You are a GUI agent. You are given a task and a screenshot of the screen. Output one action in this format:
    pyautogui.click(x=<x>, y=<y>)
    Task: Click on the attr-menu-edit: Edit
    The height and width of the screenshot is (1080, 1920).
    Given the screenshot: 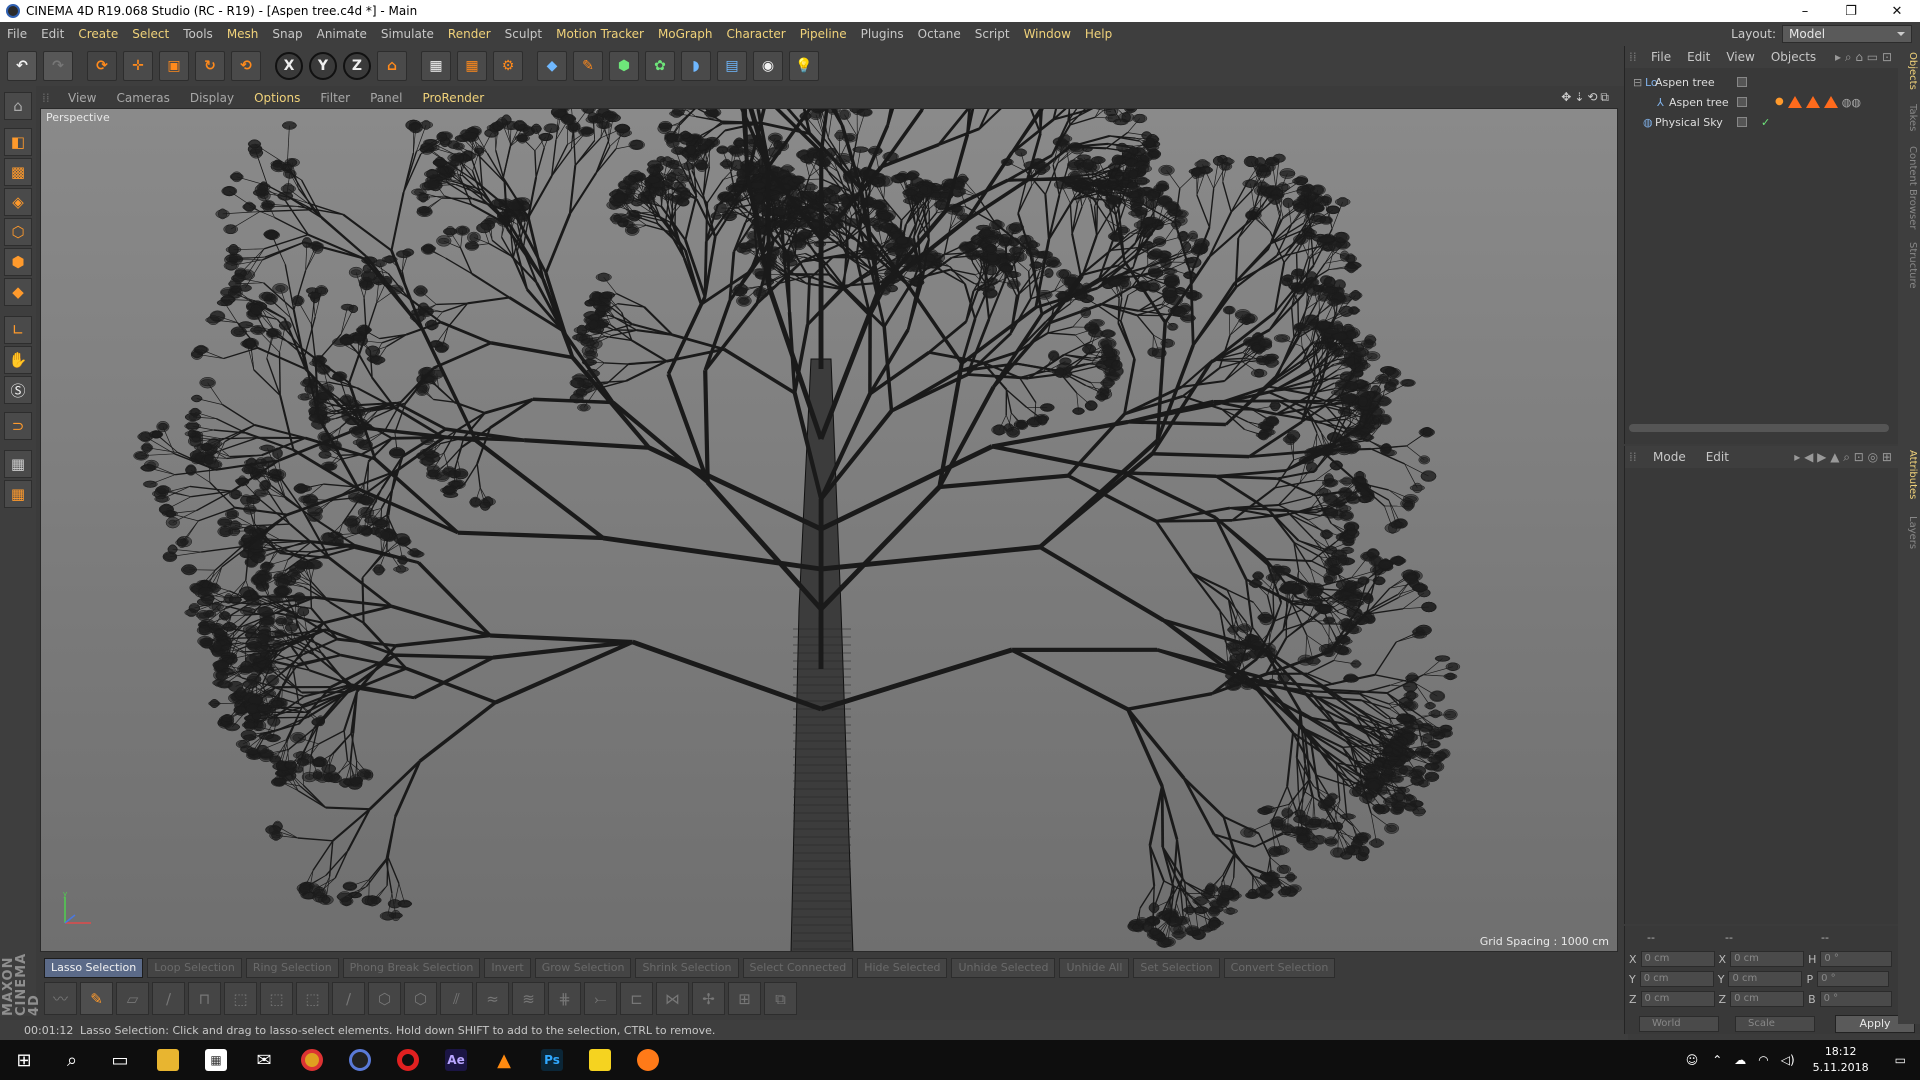 What is the action you would take?
    pyautogui.click(x=1717, y=457)
    